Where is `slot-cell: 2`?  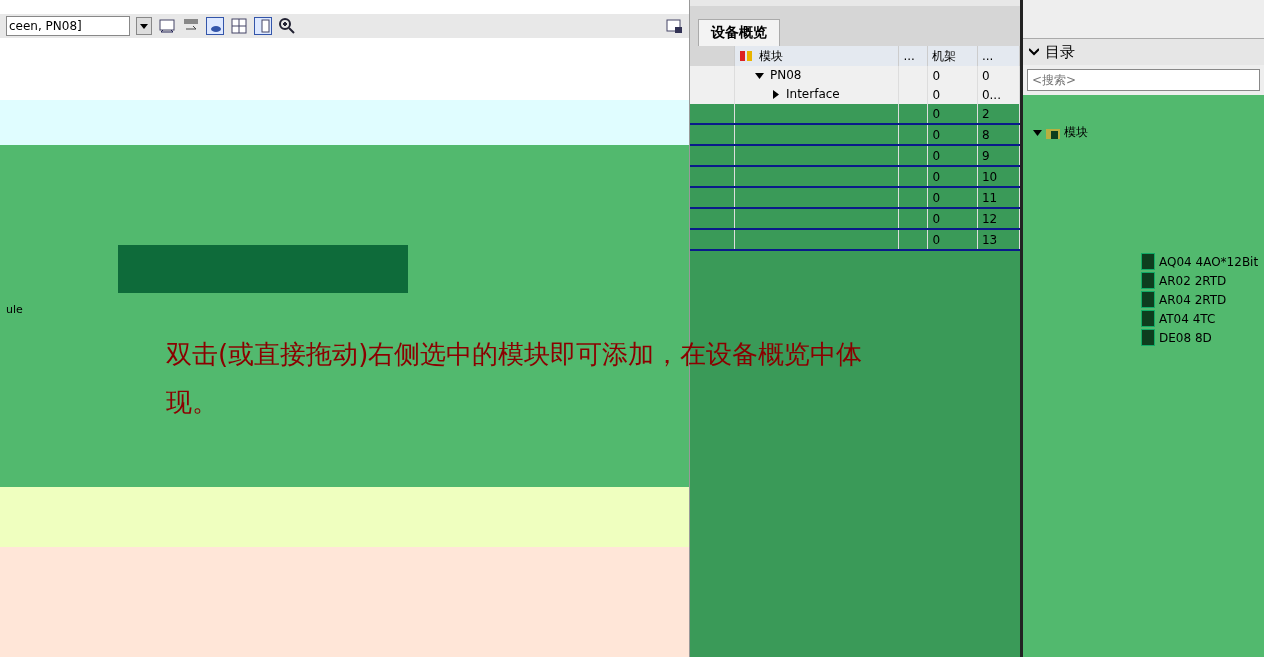 slot-cell: 2 is located at coordinates (998, 114).